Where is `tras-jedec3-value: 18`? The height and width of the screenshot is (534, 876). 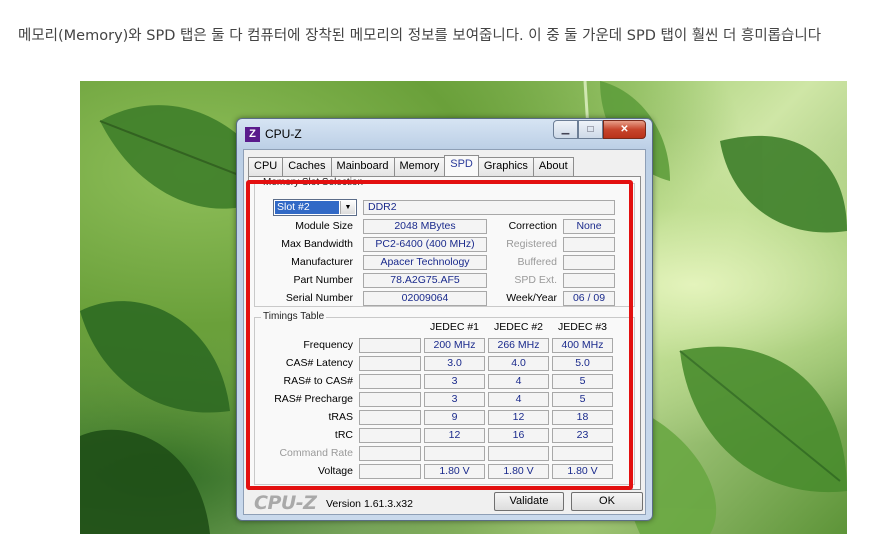 tras-jedec3-value: 18 is located at coordinates (582, 417).